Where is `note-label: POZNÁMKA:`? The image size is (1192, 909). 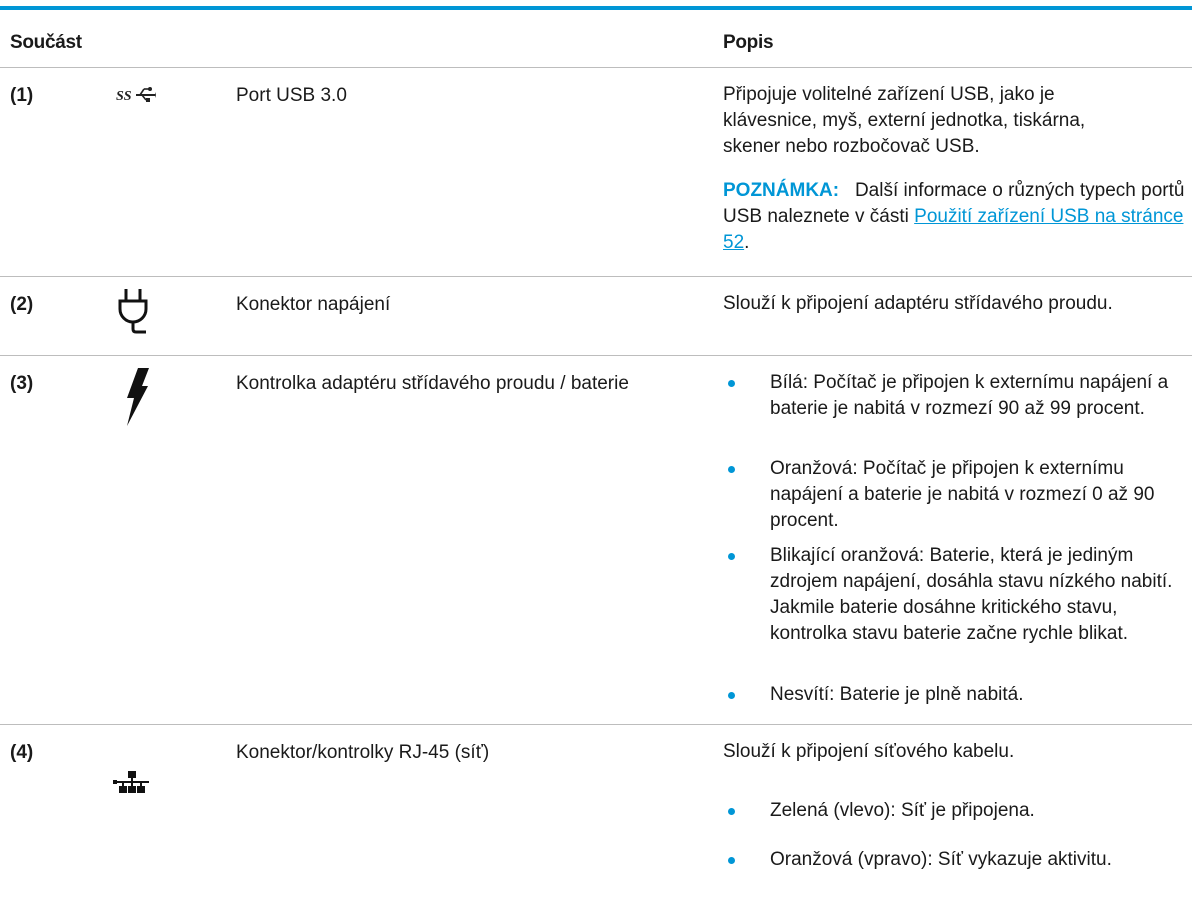
note-label: POZNÁMKA: is located at coordinates (781, 190).